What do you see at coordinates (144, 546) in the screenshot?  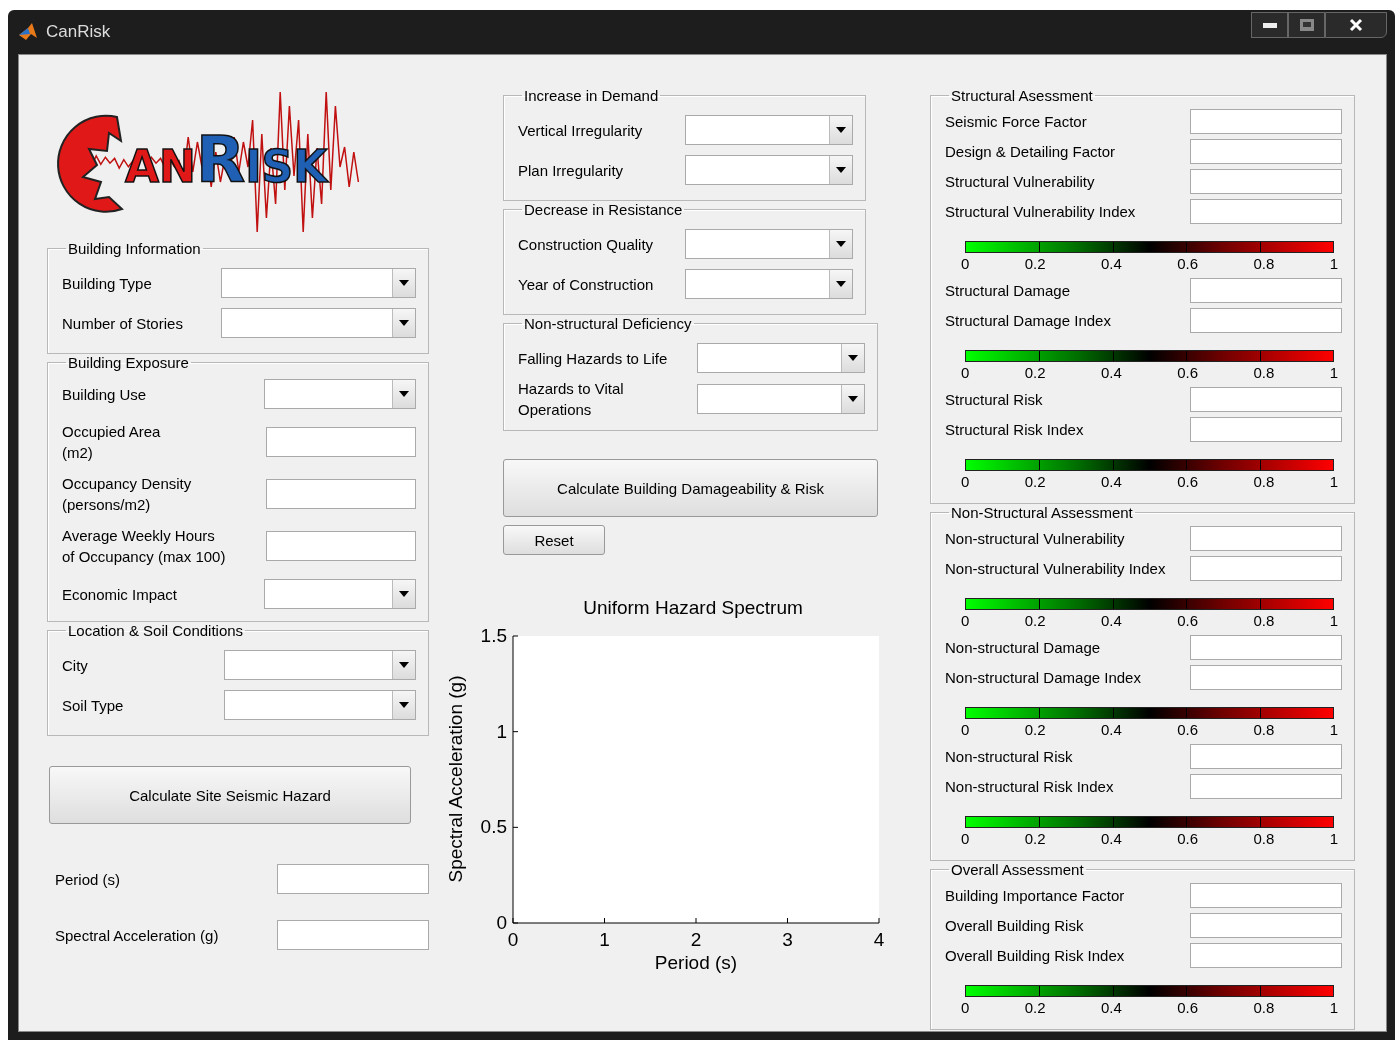 I see `field-label: Average Weekly Hours of Occupancy (max 100)` at bounding box center [144, 546].